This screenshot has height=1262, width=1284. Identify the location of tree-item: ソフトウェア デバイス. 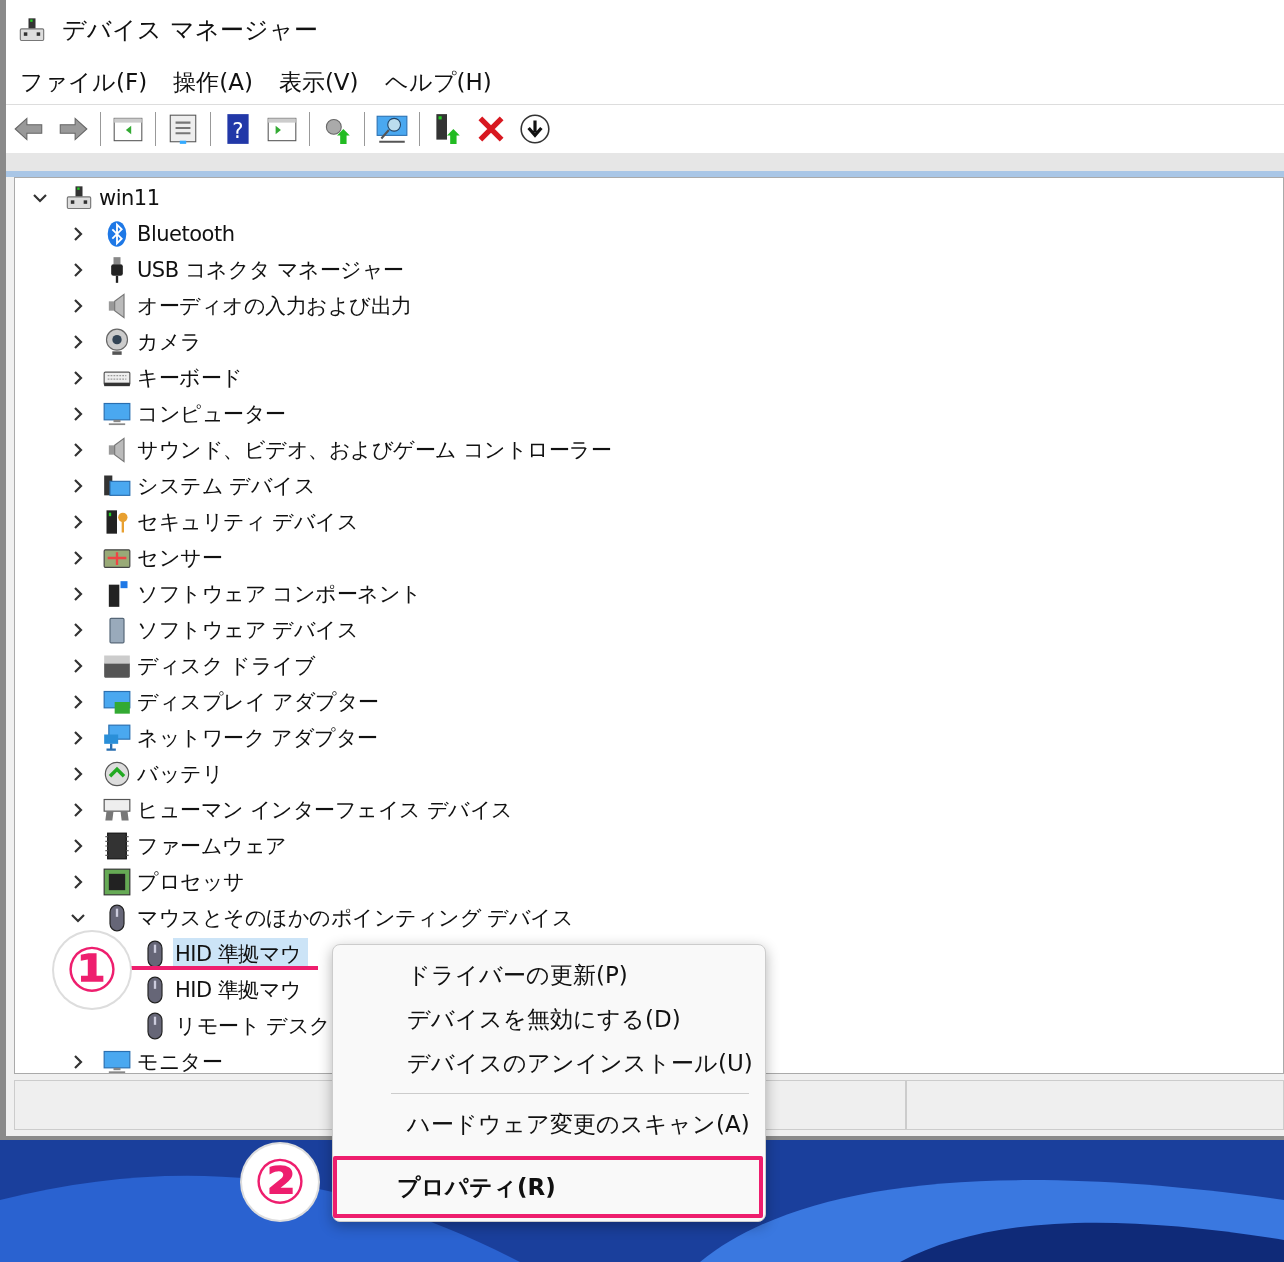
(250, 630).